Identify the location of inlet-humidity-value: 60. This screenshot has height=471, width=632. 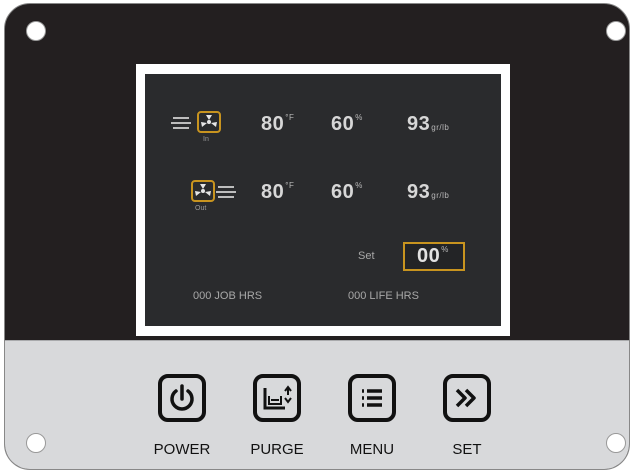
(343, 124).